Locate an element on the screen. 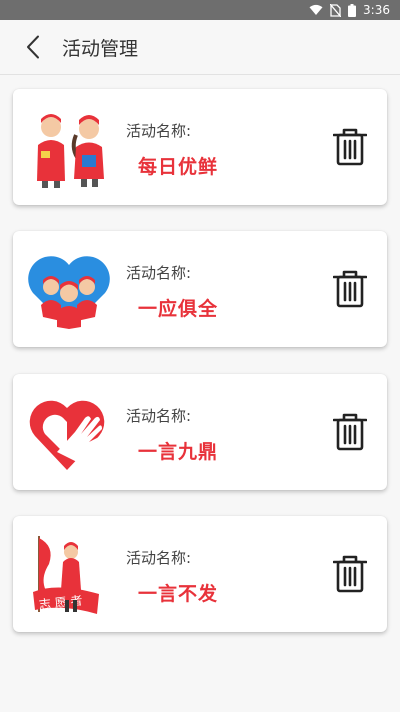 The height and width of the screenshot is (712, 400). status-bar: 3:36 is located at coordinates (200, 10).